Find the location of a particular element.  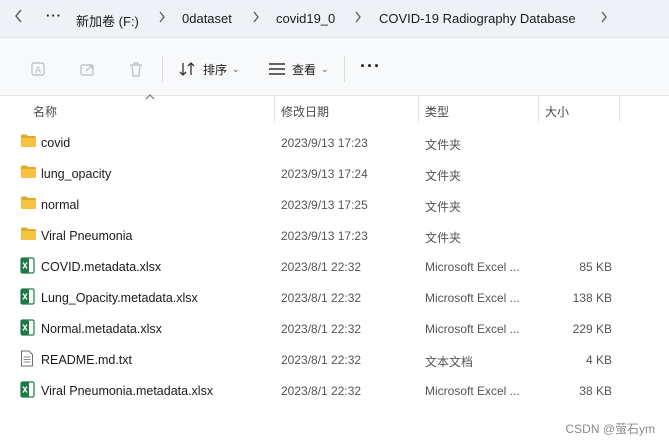

sort-label: 排序 is located at coordinates (215, 69).